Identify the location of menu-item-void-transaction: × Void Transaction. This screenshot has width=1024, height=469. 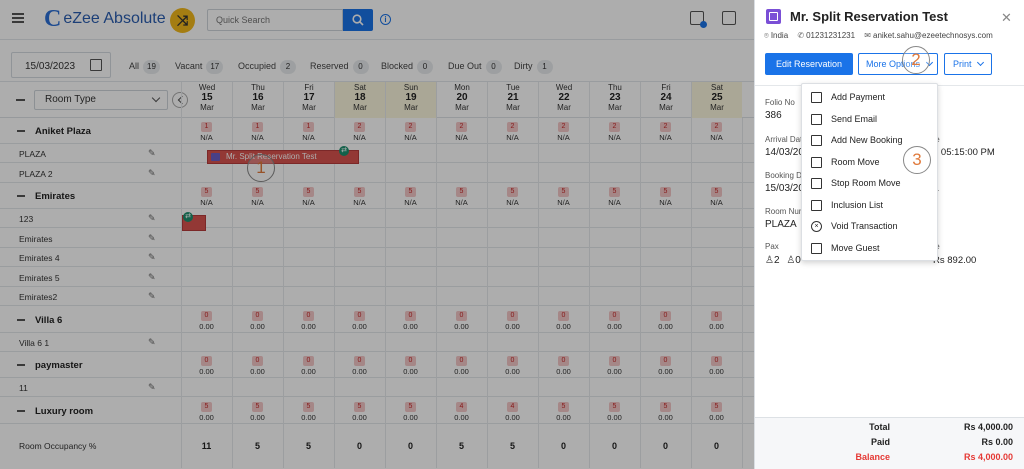
(870, 226).